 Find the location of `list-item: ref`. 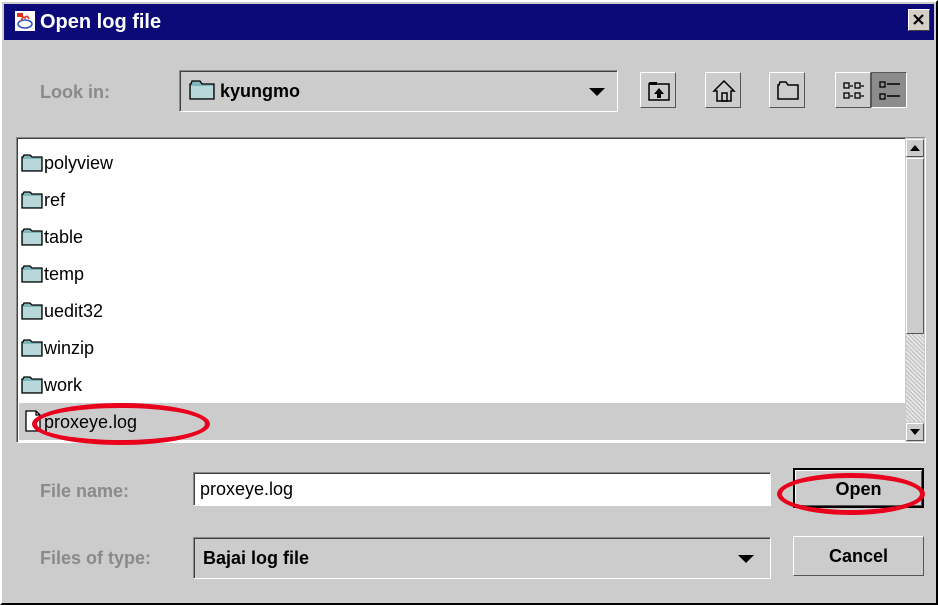

list-item: ref is located at coordinates (467, 199).